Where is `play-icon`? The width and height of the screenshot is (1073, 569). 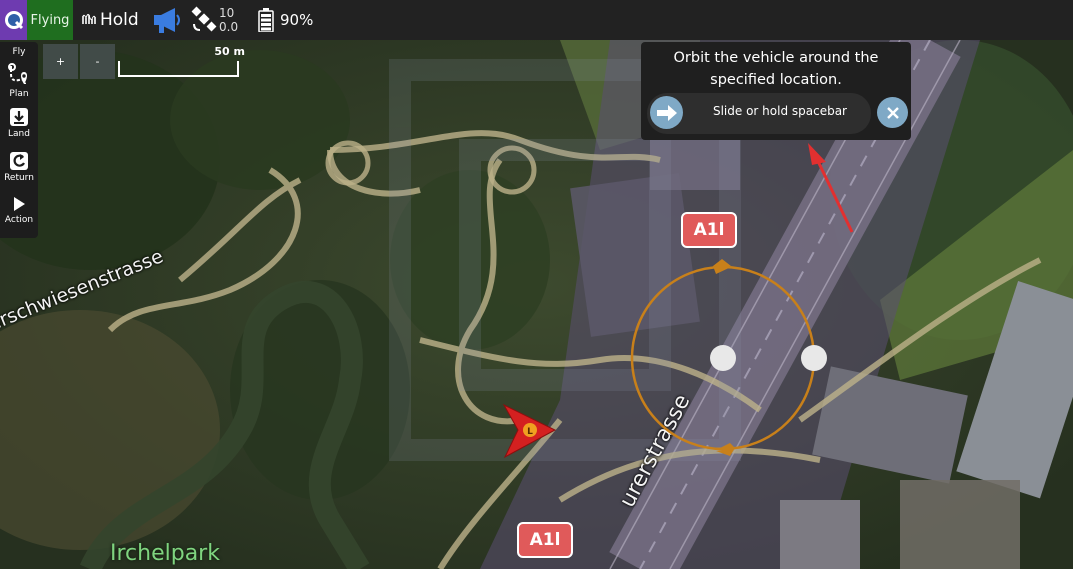 play-icon is located at coordinates (19, 204).